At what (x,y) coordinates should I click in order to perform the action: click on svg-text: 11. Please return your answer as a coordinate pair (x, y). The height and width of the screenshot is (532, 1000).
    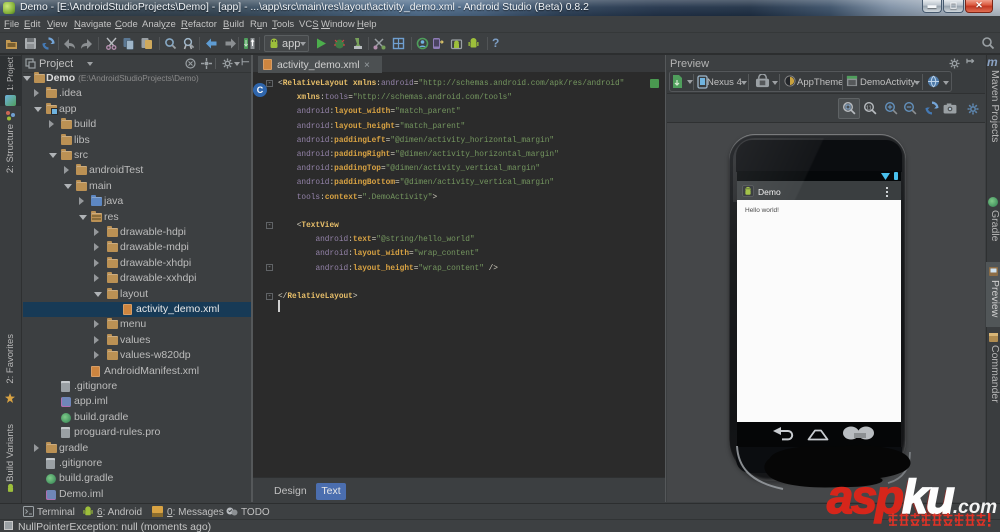
    Looking at the image, I should click on (869, 109).